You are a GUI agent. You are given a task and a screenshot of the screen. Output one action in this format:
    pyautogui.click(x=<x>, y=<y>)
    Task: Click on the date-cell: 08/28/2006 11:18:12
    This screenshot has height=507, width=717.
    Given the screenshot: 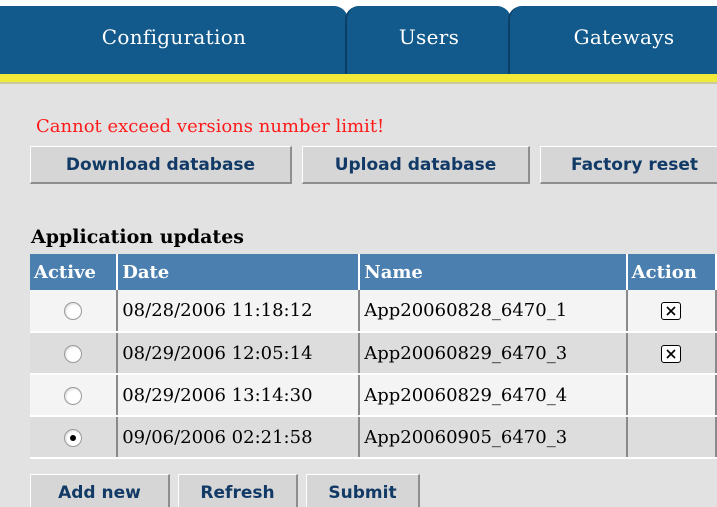 What is the action you would take?
    pyautogui.click(x=239, y=311)
    